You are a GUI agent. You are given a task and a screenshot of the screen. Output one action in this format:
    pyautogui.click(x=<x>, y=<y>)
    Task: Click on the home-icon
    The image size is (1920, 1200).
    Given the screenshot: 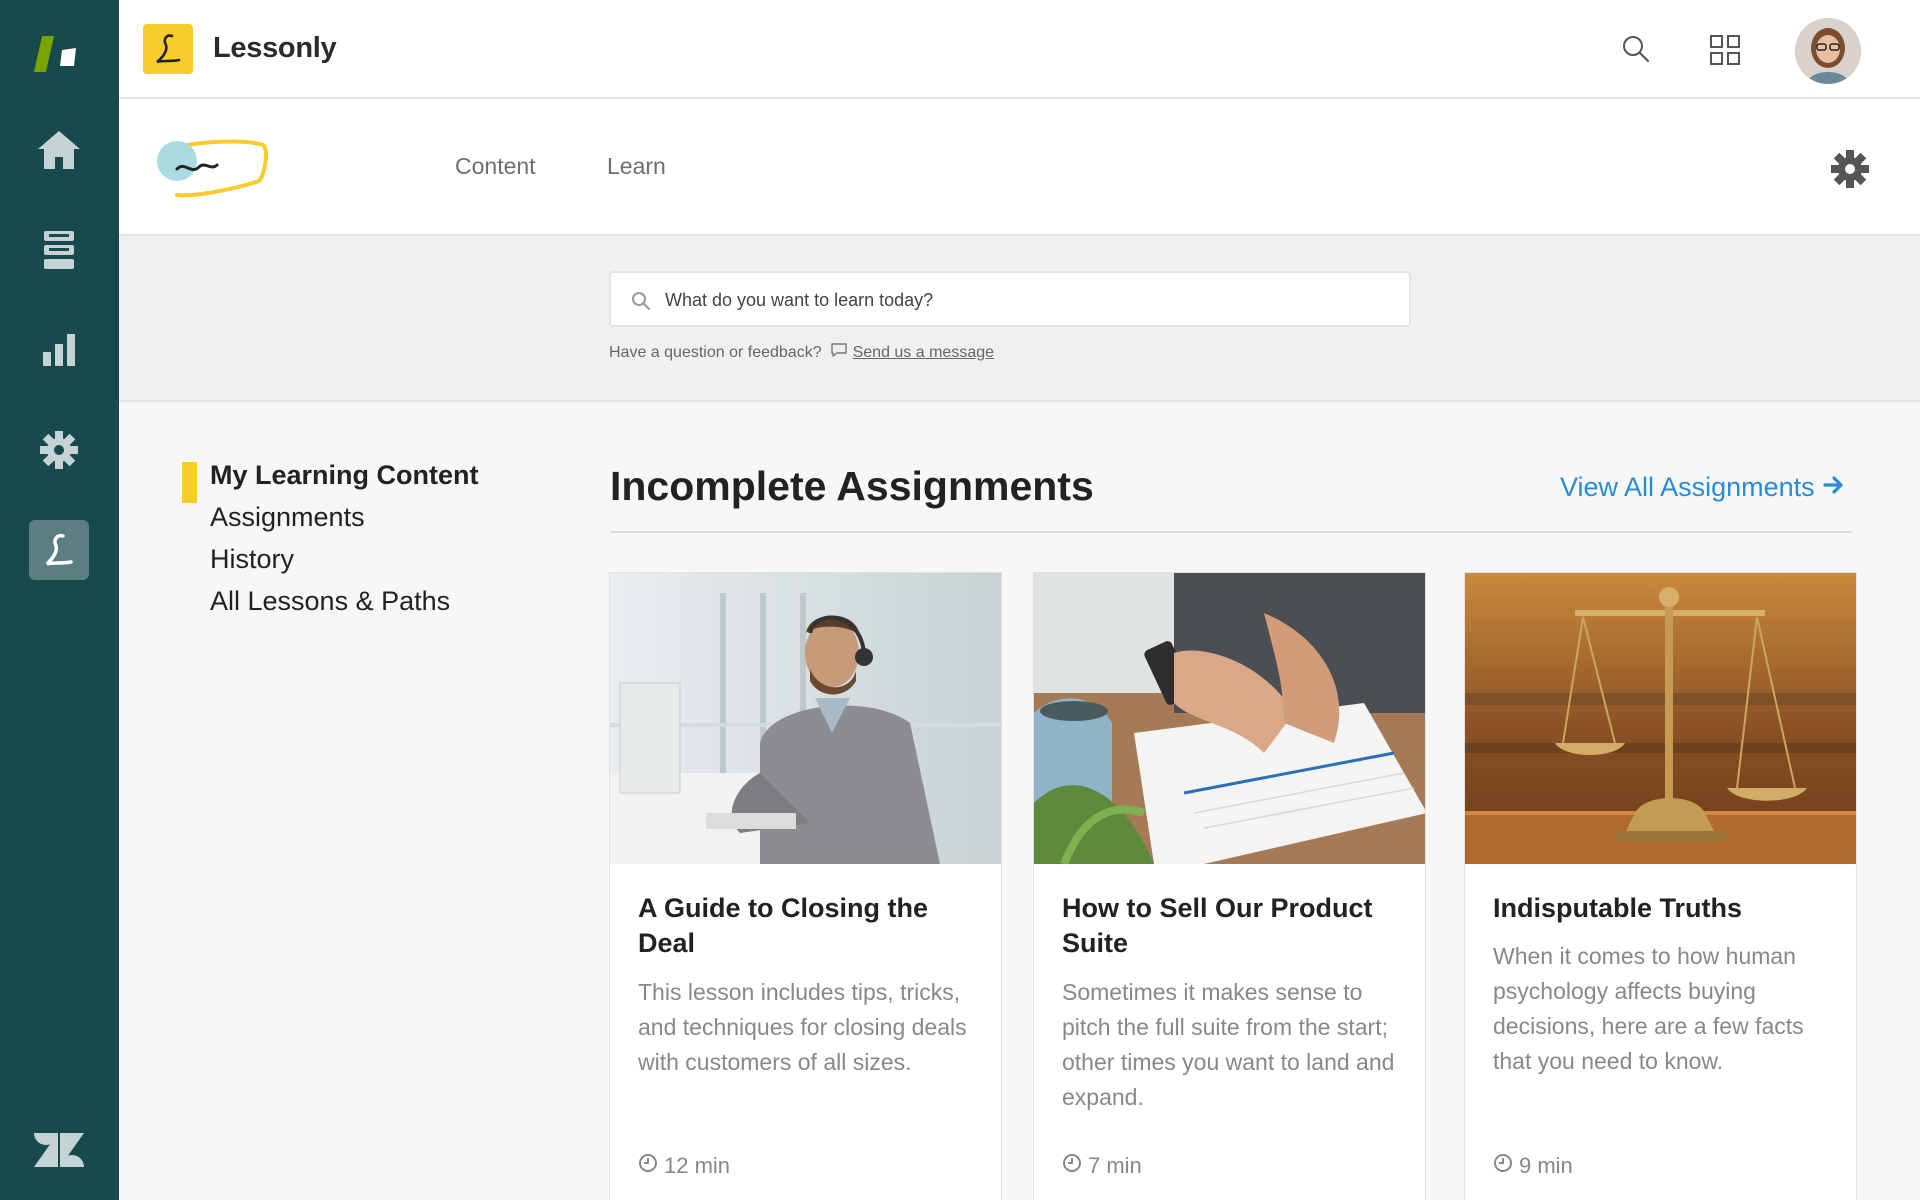 What is the action you would take?
    pyautogui.click(x=59, y=150)
    